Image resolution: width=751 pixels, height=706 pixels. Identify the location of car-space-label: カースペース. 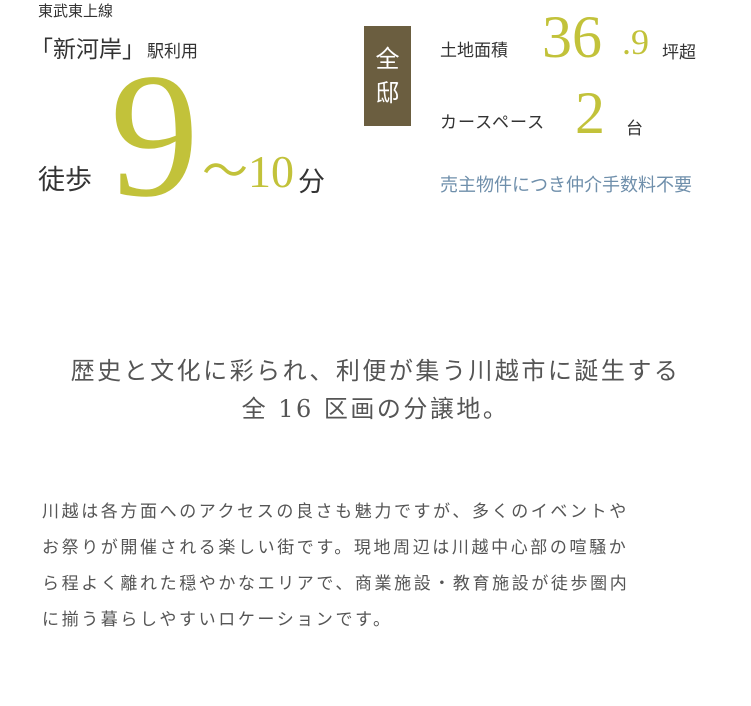
(493, 123).